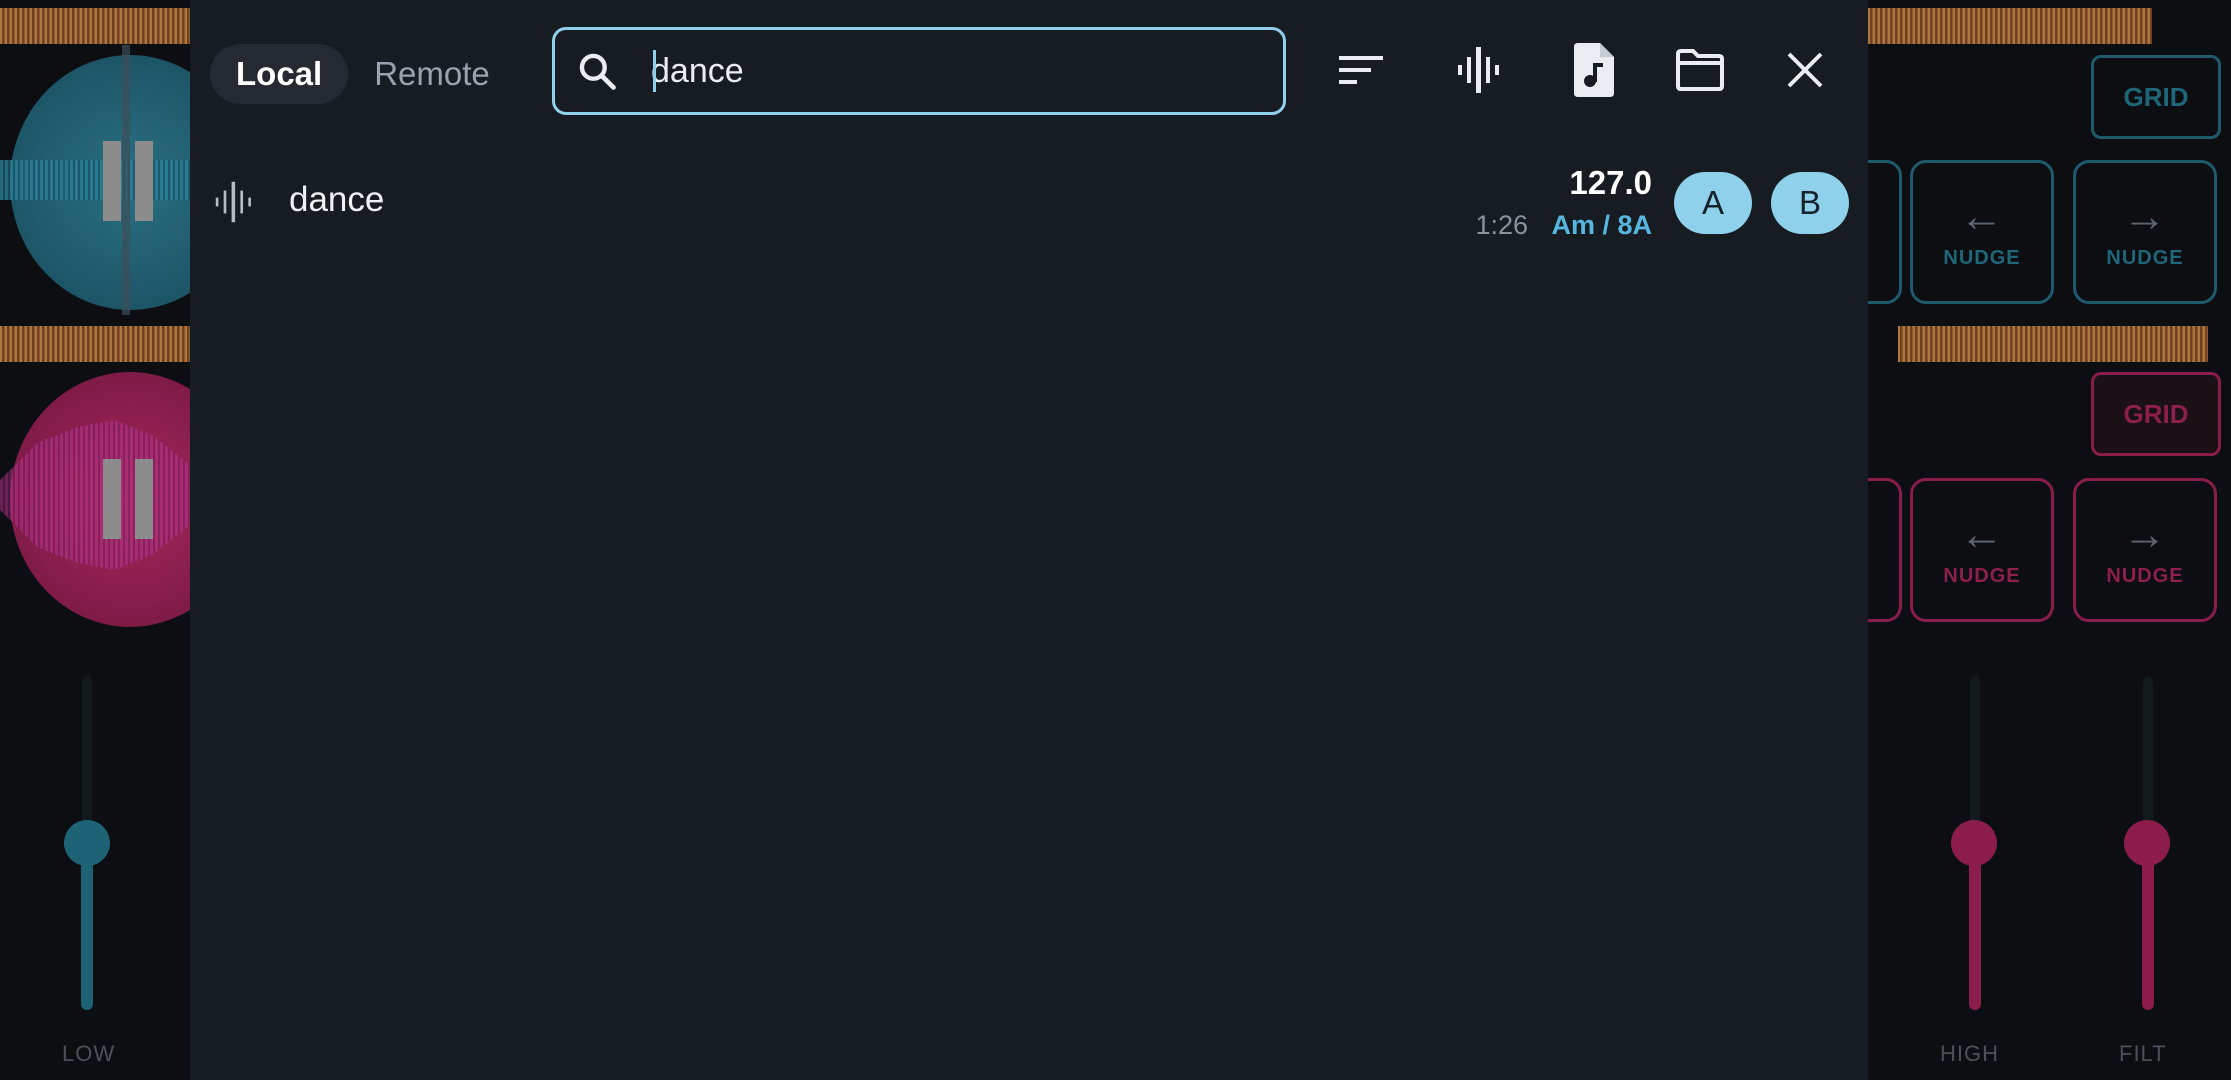  Describe the element at coordinates (1885, 232) in the screenshot. I see `deck-a-nudge-partial` at that location.